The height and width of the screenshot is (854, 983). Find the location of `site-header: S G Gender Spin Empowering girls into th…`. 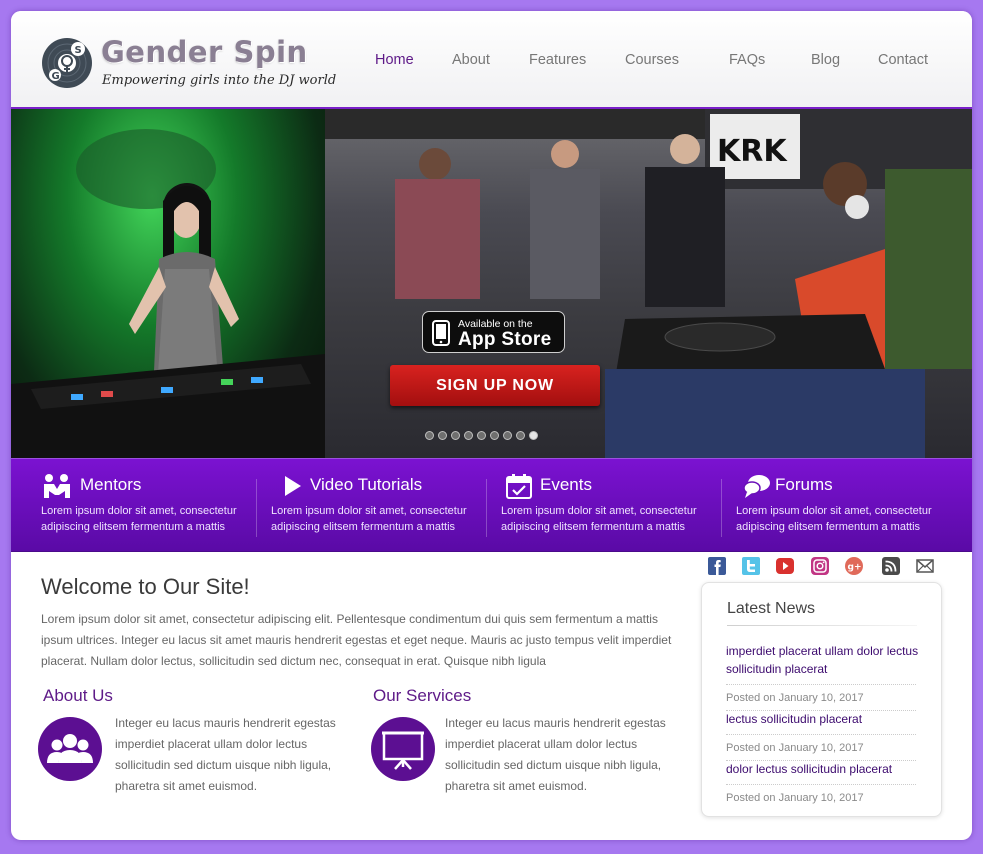

site-header: S G Gender Spin Empowering girls into th… is located at coordinates (491, 60).